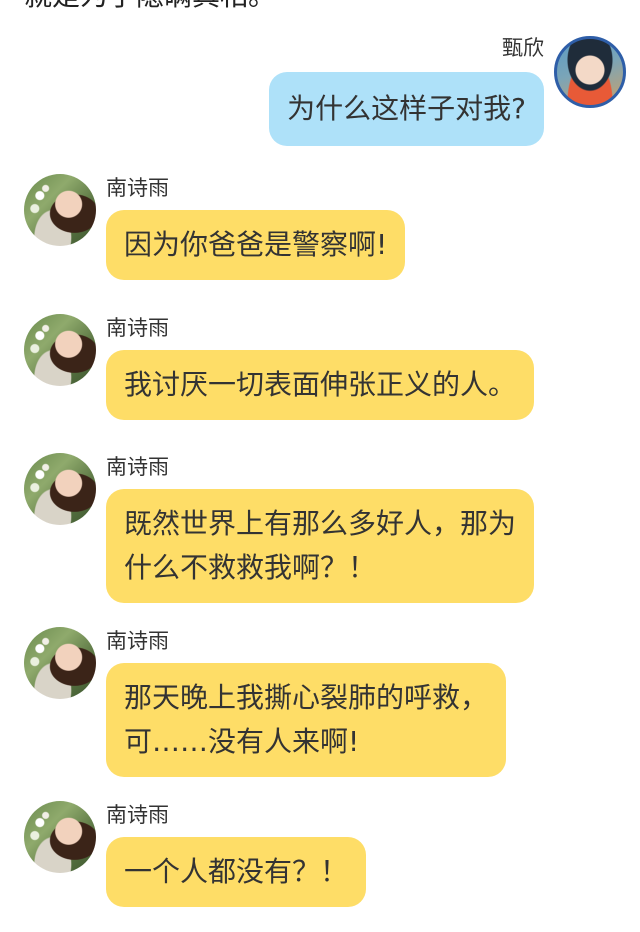 The height and width of the screenshot is (932, 640). Describe the element at coordinates (150, 6) in the screenshot. I see `partial-message-text: 就是为了隐瞒真相。` at that location.